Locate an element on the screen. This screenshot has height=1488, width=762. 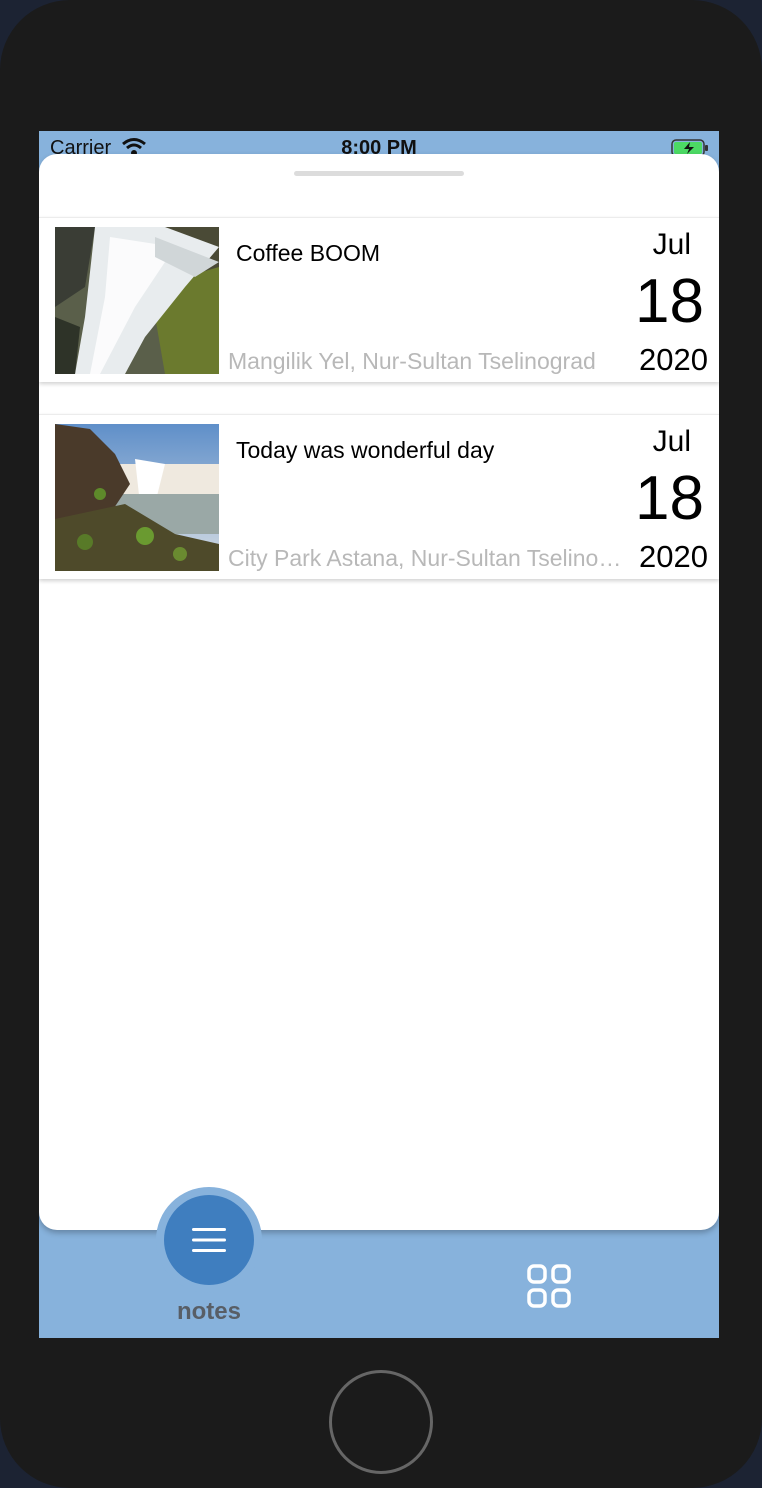
note-title: Coffee BOOM is located at coordinates (308, 253).